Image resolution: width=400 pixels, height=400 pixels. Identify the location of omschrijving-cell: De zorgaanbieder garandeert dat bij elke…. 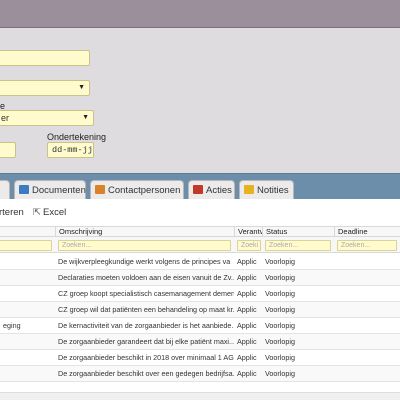
(146, 341).